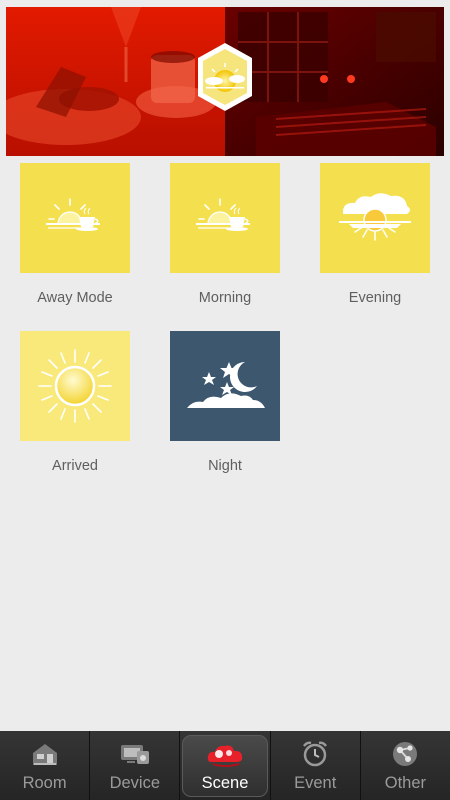 The image size is (450, 800). I want to click on tab-device: Device, so click(135, 765).